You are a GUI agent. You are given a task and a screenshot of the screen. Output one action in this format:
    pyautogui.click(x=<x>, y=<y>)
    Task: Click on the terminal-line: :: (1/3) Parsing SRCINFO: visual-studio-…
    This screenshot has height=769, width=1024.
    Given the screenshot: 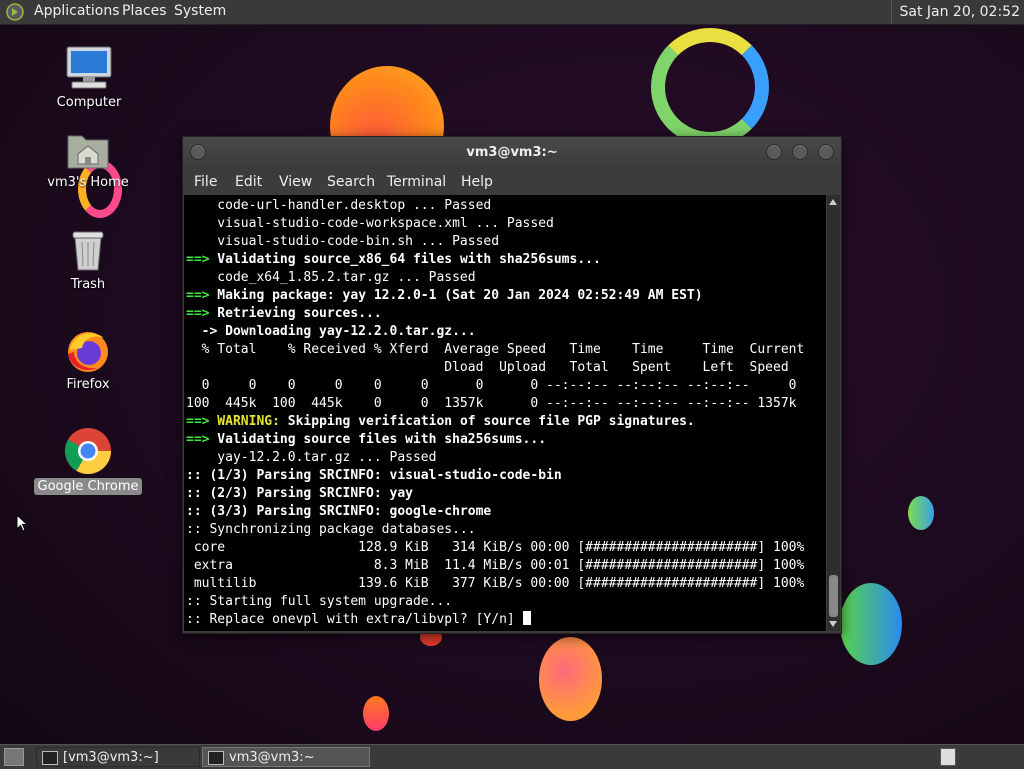 What is the action you would take?
    pyautogui.click(x=495, y=476)
    